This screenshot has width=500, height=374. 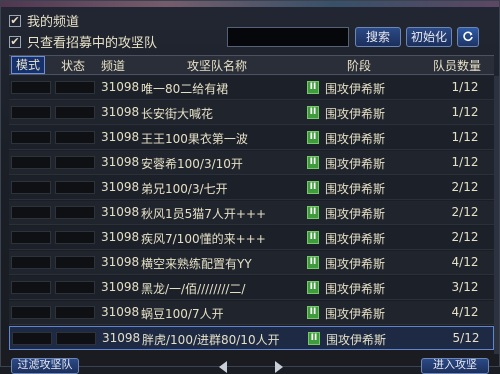 I want to click on column-header-members: 队员数量, so click(x=457, y=65).